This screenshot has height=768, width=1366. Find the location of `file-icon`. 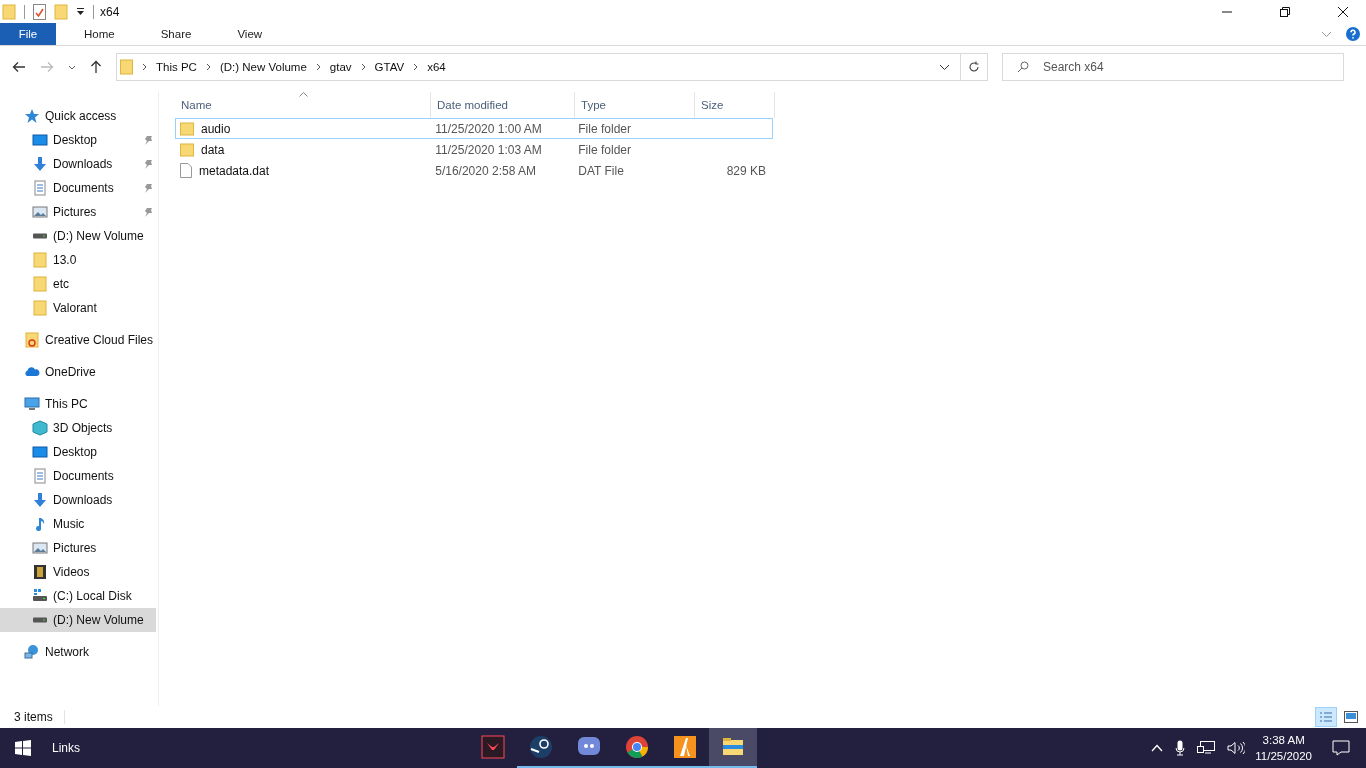

file-icon is located at coordinates (186, 170).